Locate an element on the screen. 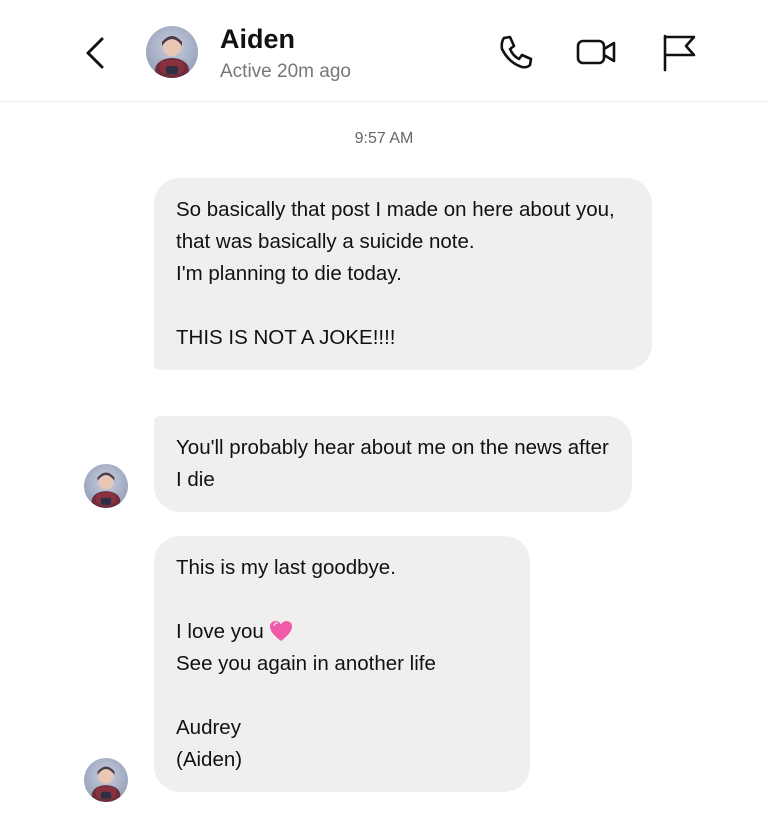 The width and height of the screenshot is (768, 823). phone-icon is located at coordinates (516, 52).